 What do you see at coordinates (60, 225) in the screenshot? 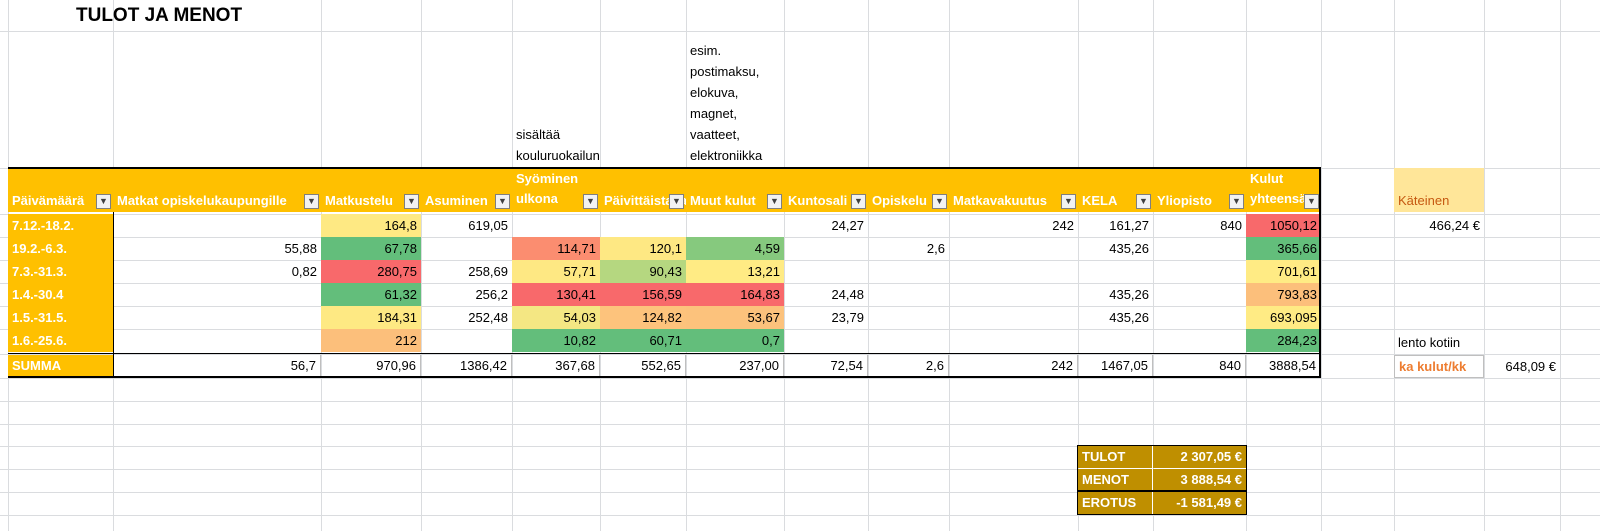
I see `date-cell: 7.12.-18.2.` at bounding box center [60, 225].